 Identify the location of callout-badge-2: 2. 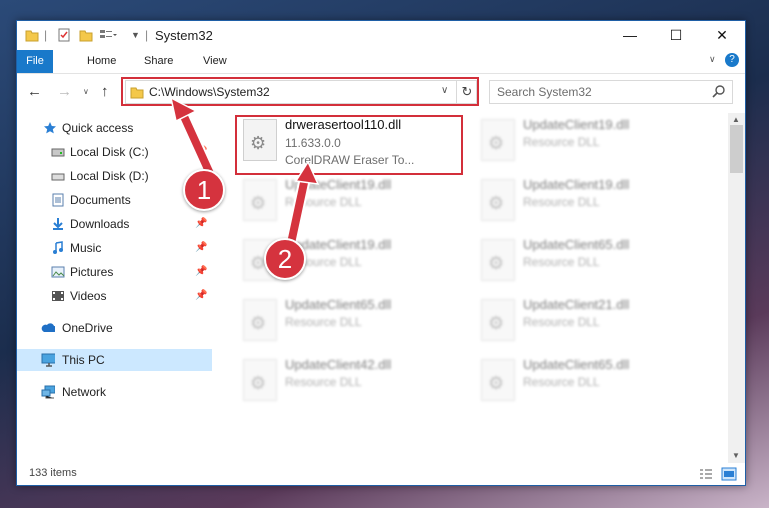
(285, 259).